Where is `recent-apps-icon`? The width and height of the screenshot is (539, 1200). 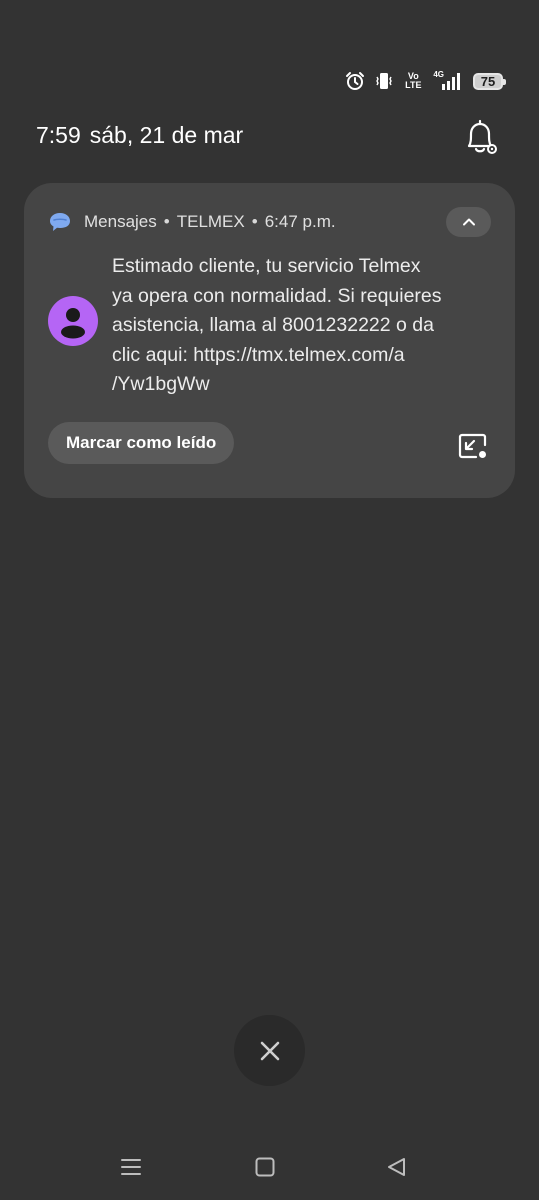 recent-apps-icon is located at coordinates (131, 1167).